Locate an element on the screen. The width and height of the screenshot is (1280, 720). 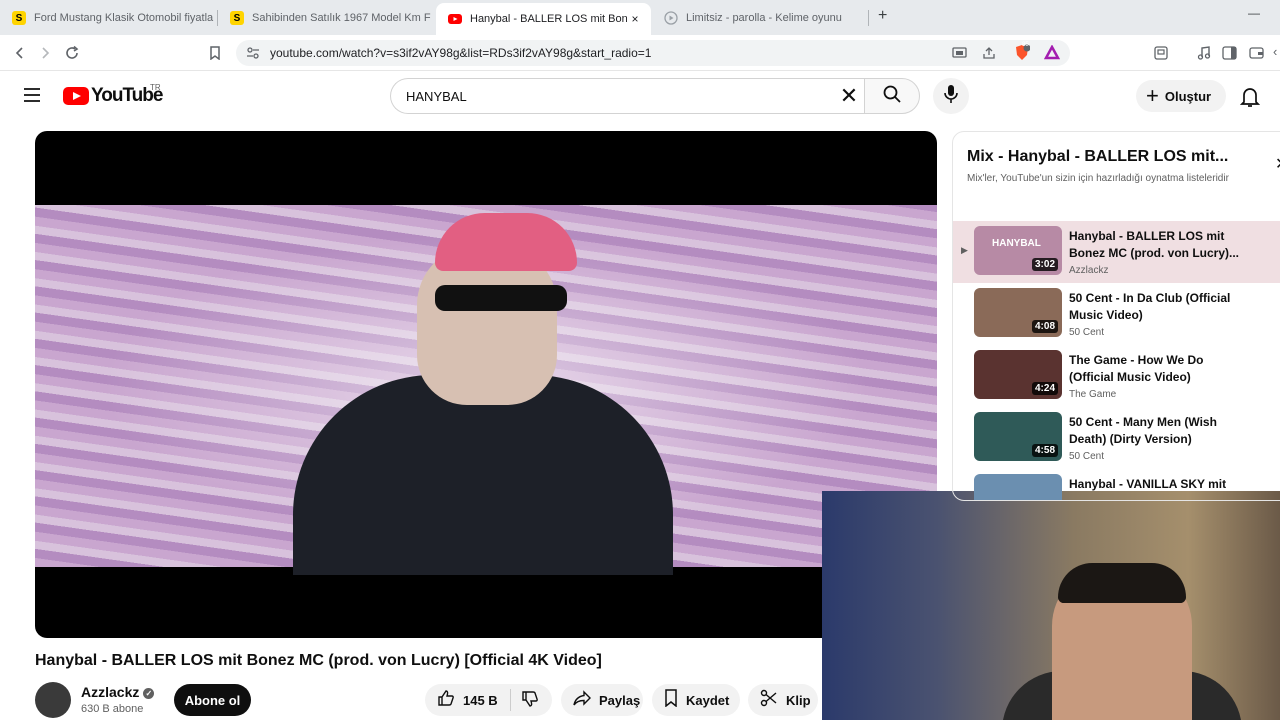
media-music-icon is located at coordinates (1204, 55).